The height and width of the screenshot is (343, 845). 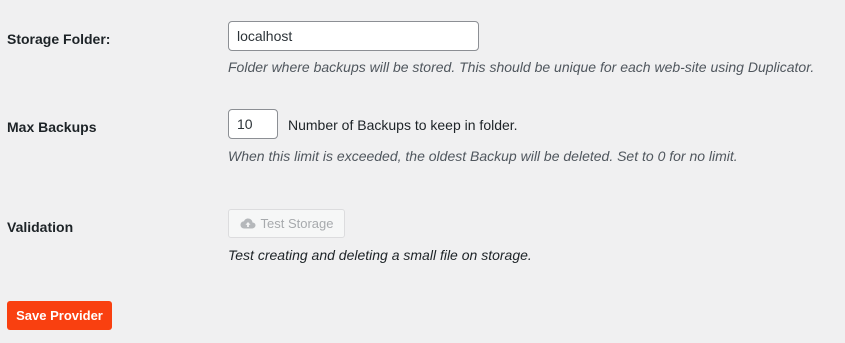 I want to click on max-backups-inline-text: Number of Backups to keep in folder., so click(x=403, y=125).